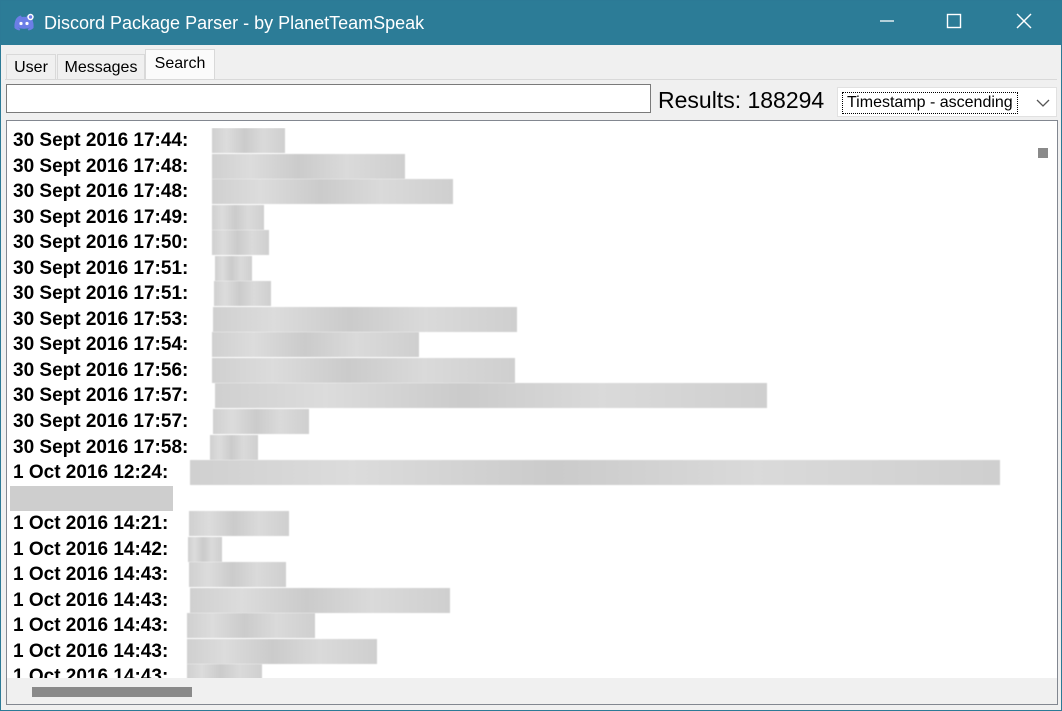 The height and width of the screenshot is (711, 1062). What do you see at coordinates (101, 370) in the screenshot?
I see `message-timestamp: 30 Sept 2016 17:56:` at bounding box center [101, 370].